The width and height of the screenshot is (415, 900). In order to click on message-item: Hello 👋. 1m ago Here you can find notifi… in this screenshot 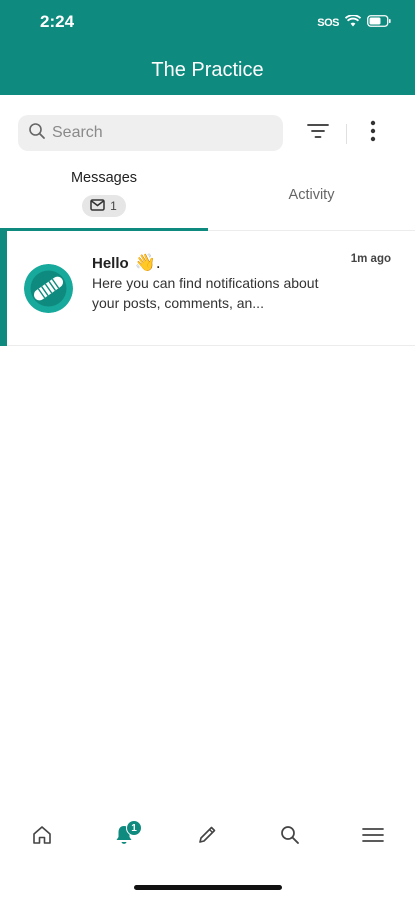, I will do `click(207, 288)`.